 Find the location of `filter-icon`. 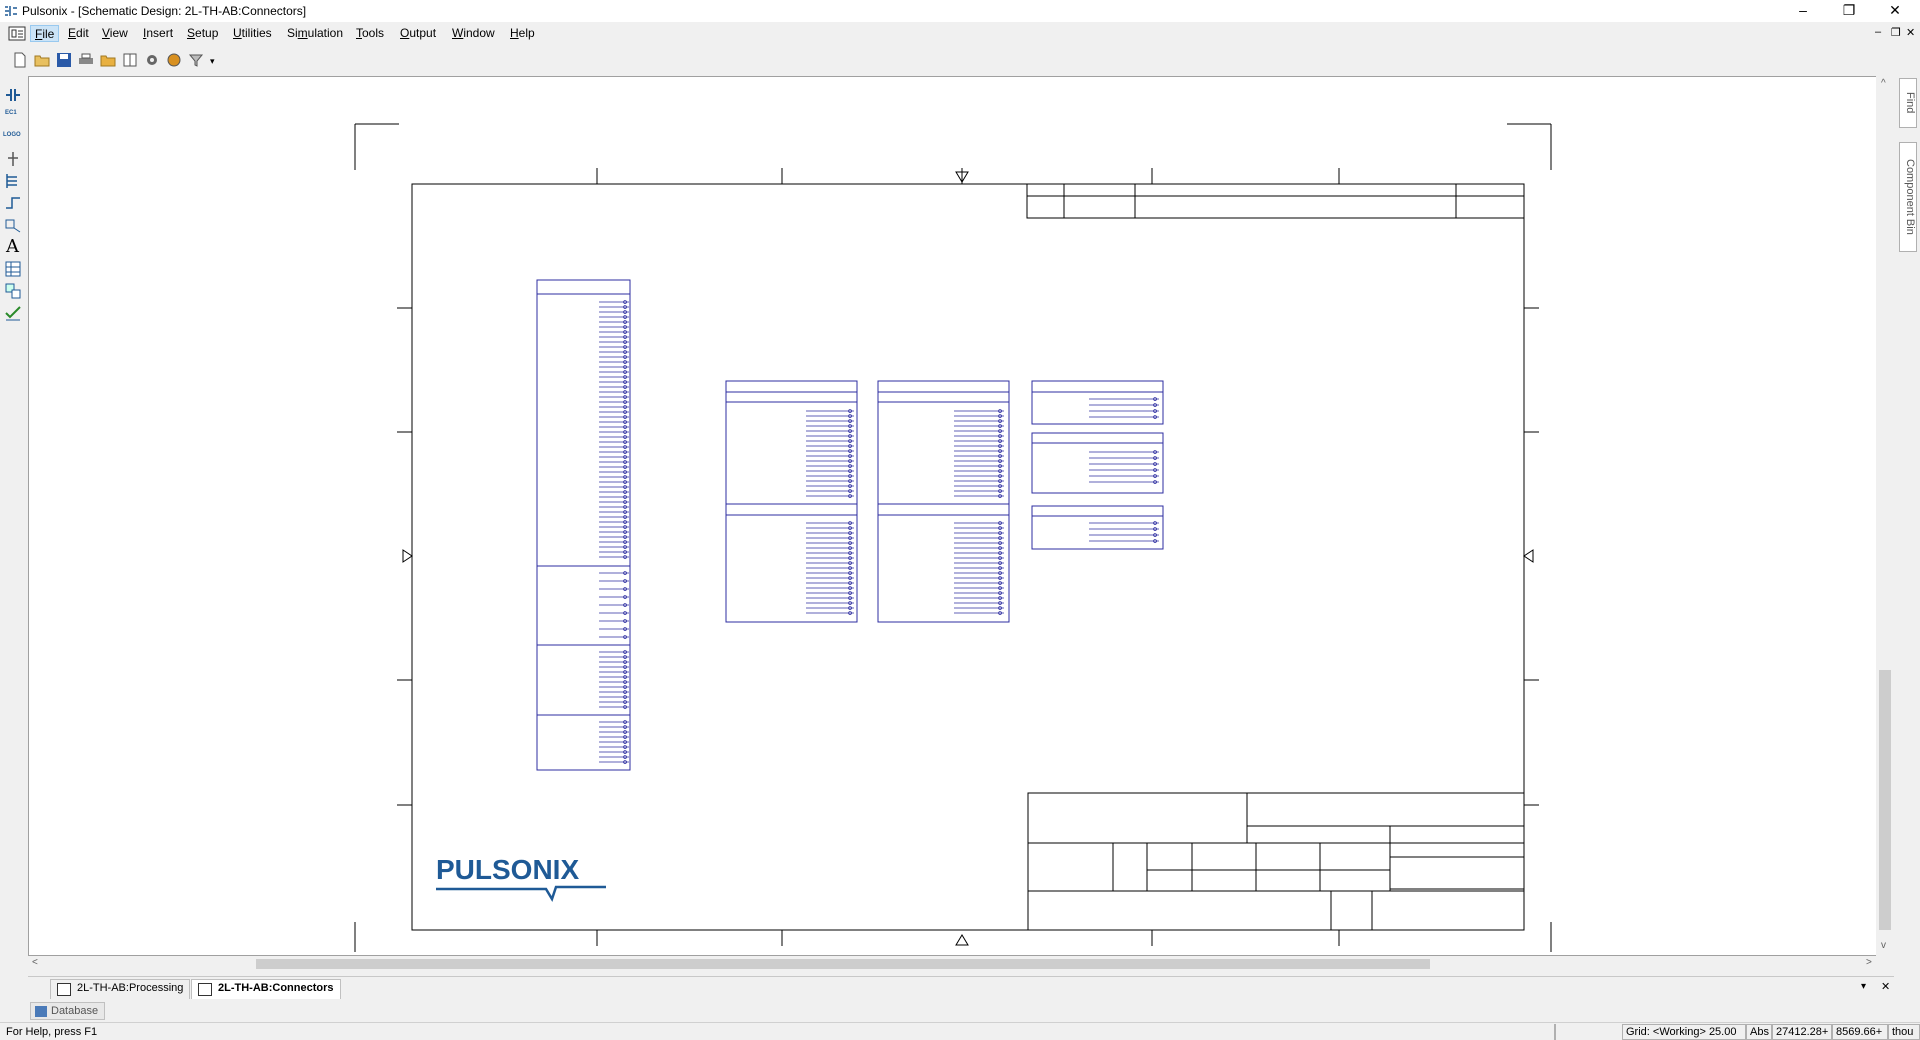

filter-icon is located at coordinates (196, 60).